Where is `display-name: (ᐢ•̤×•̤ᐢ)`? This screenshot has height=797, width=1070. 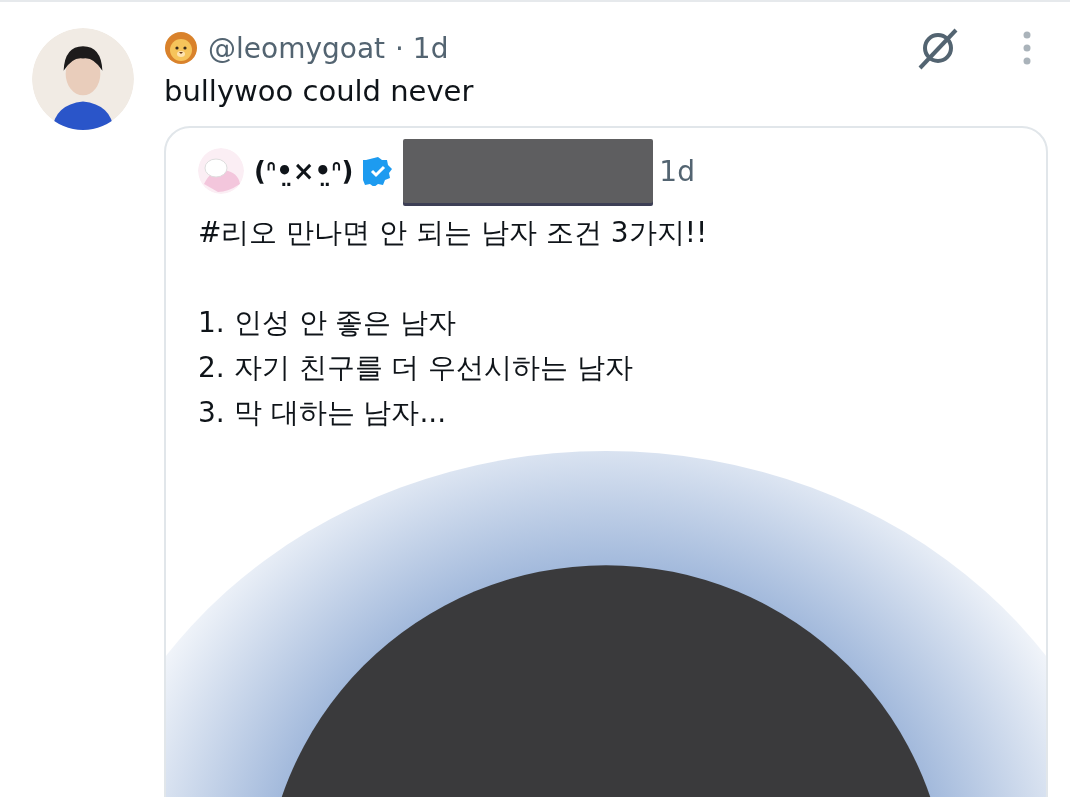 display-name: (ᐢ•̤×•̤ᐢ) is located at coordinates (304, 171).